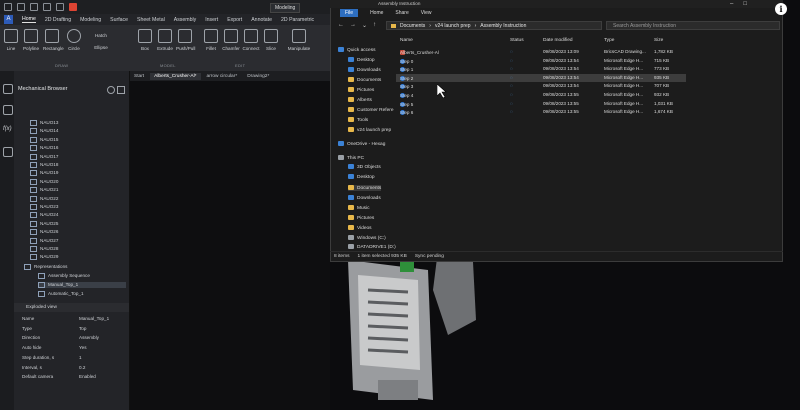 The image size is (800, 410). I want to click on menu-view: View, so click(426, 13).